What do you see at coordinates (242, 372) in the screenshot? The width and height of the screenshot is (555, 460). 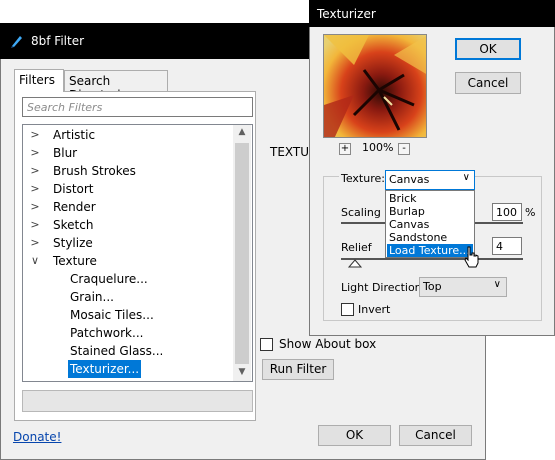 I see `scroll-down-icon: ▼` at bounding box center [242, 372].